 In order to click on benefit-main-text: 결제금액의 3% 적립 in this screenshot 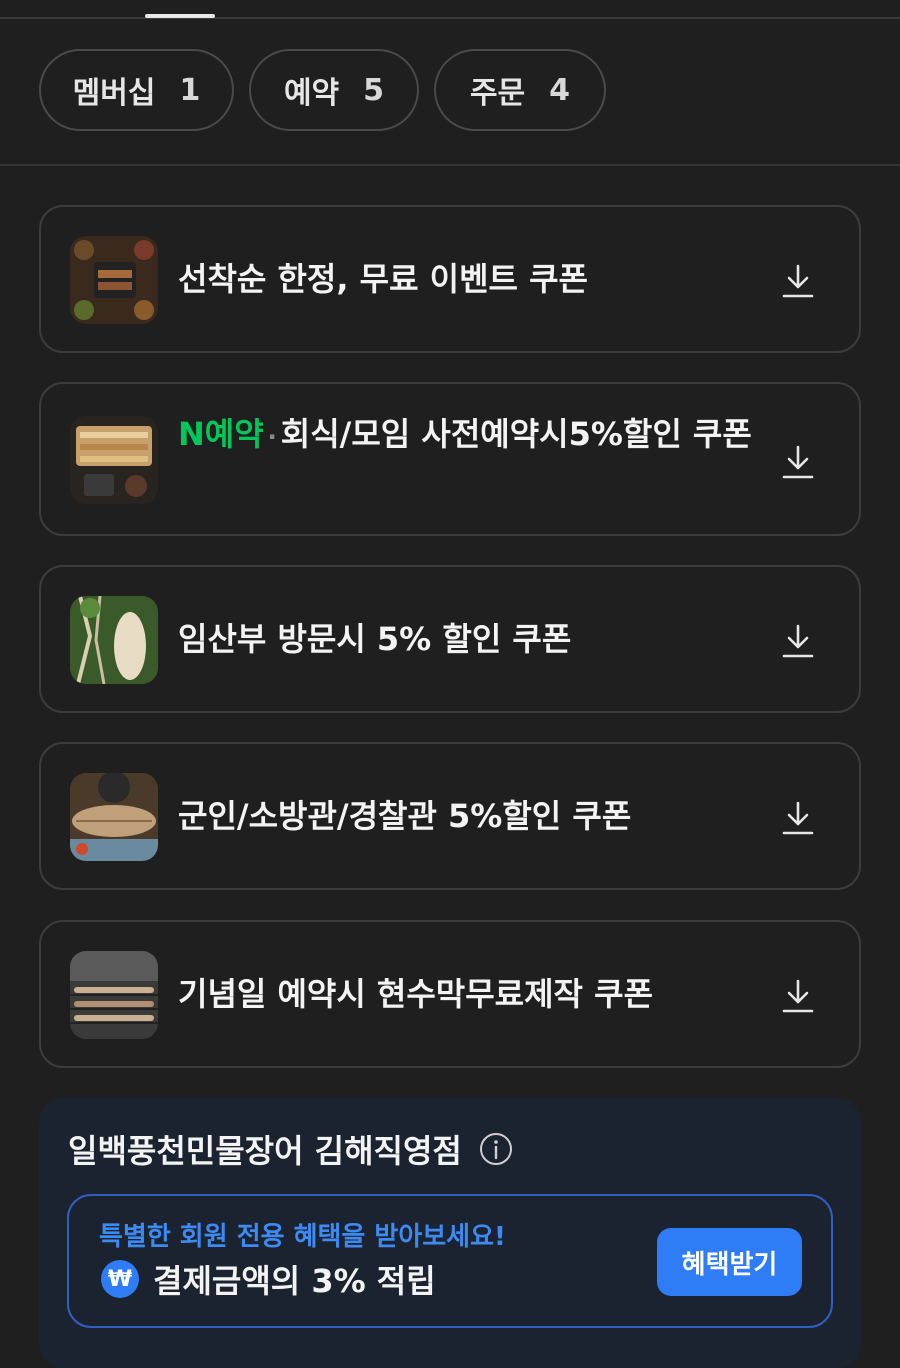, I will do `click(294, 1281)`.